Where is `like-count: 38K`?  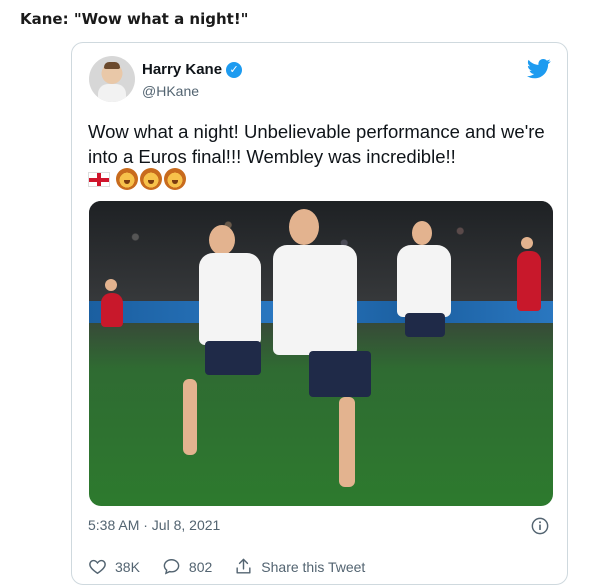 like-count: 38K is located at coordinates (127, 566).